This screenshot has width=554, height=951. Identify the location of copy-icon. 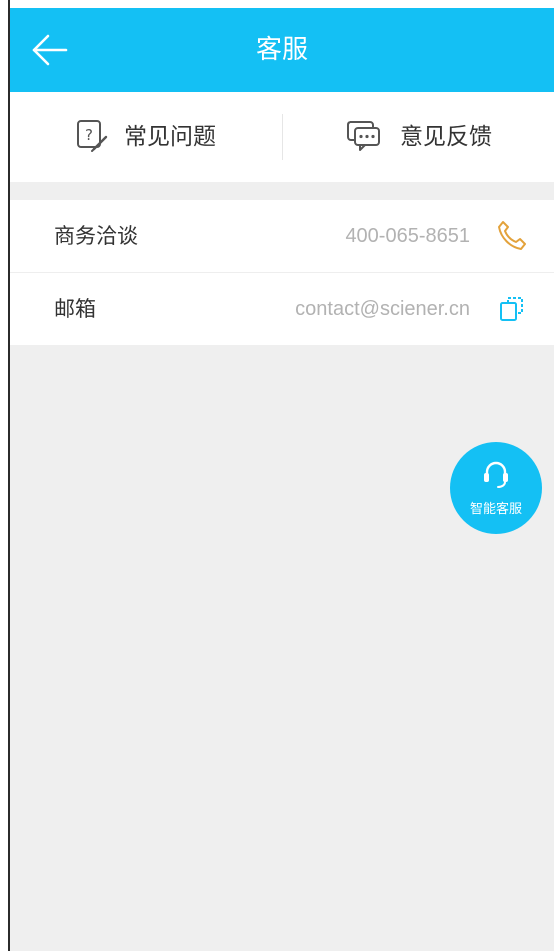
(512, 309).